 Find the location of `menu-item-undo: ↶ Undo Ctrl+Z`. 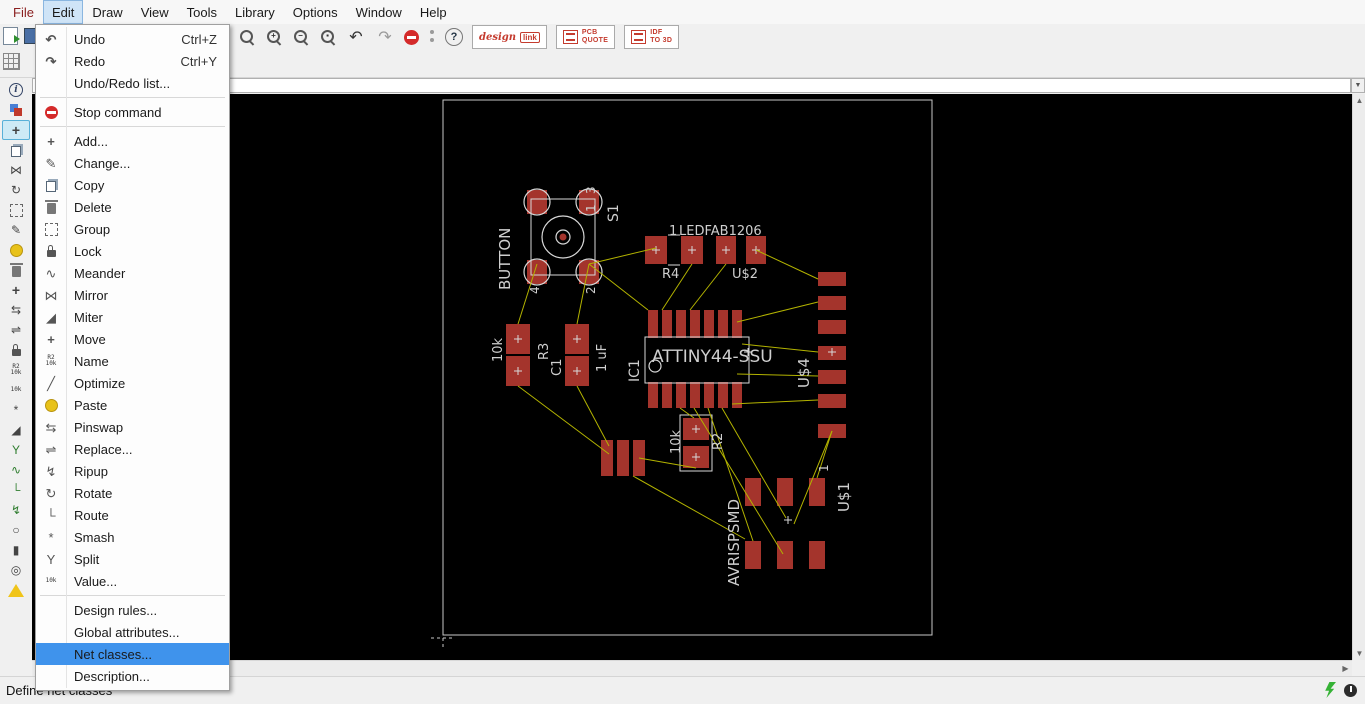

menu-item-undo: ↶ Undo Ctrl+Z is located at coordinates (132, 39).